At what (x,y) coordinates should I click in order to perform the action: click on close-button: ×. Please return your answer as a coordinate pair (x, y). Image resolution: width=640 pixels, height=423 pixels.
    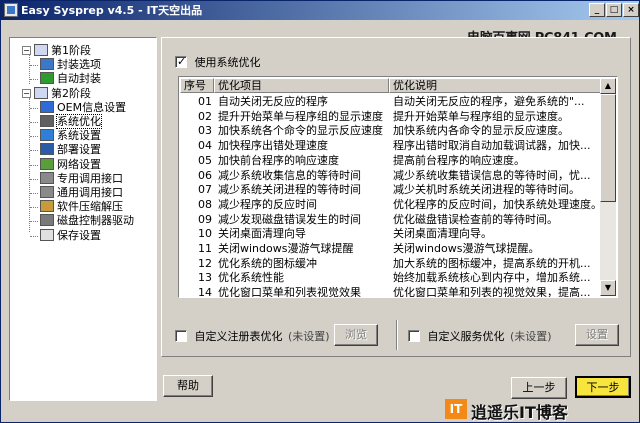
    Looking at the image, I should click on (631, 10).